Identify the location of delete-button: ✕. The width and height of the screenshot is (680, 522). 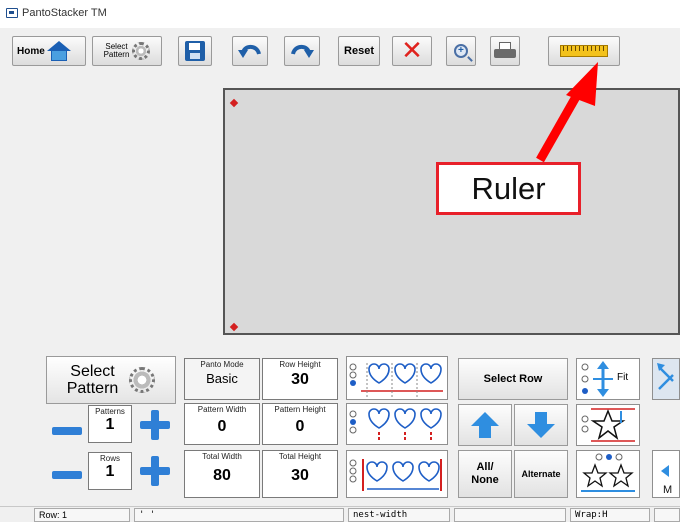
(412, 51).